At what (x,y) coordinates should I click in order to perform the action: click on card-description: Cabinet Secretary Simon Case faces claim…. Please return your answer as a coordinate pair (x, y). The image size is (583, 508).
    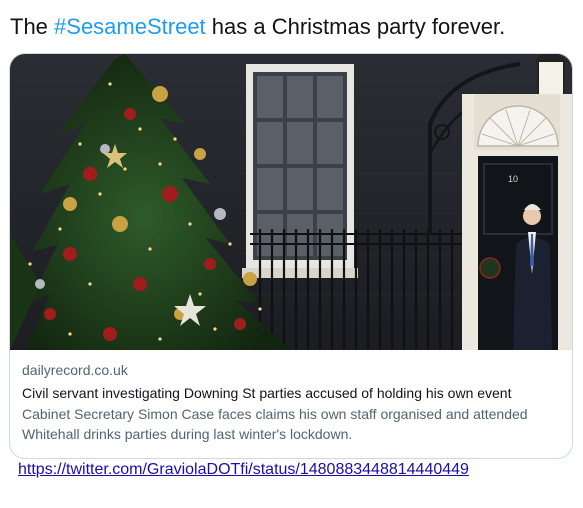
    Looking at the image, I should click on (275, 424).